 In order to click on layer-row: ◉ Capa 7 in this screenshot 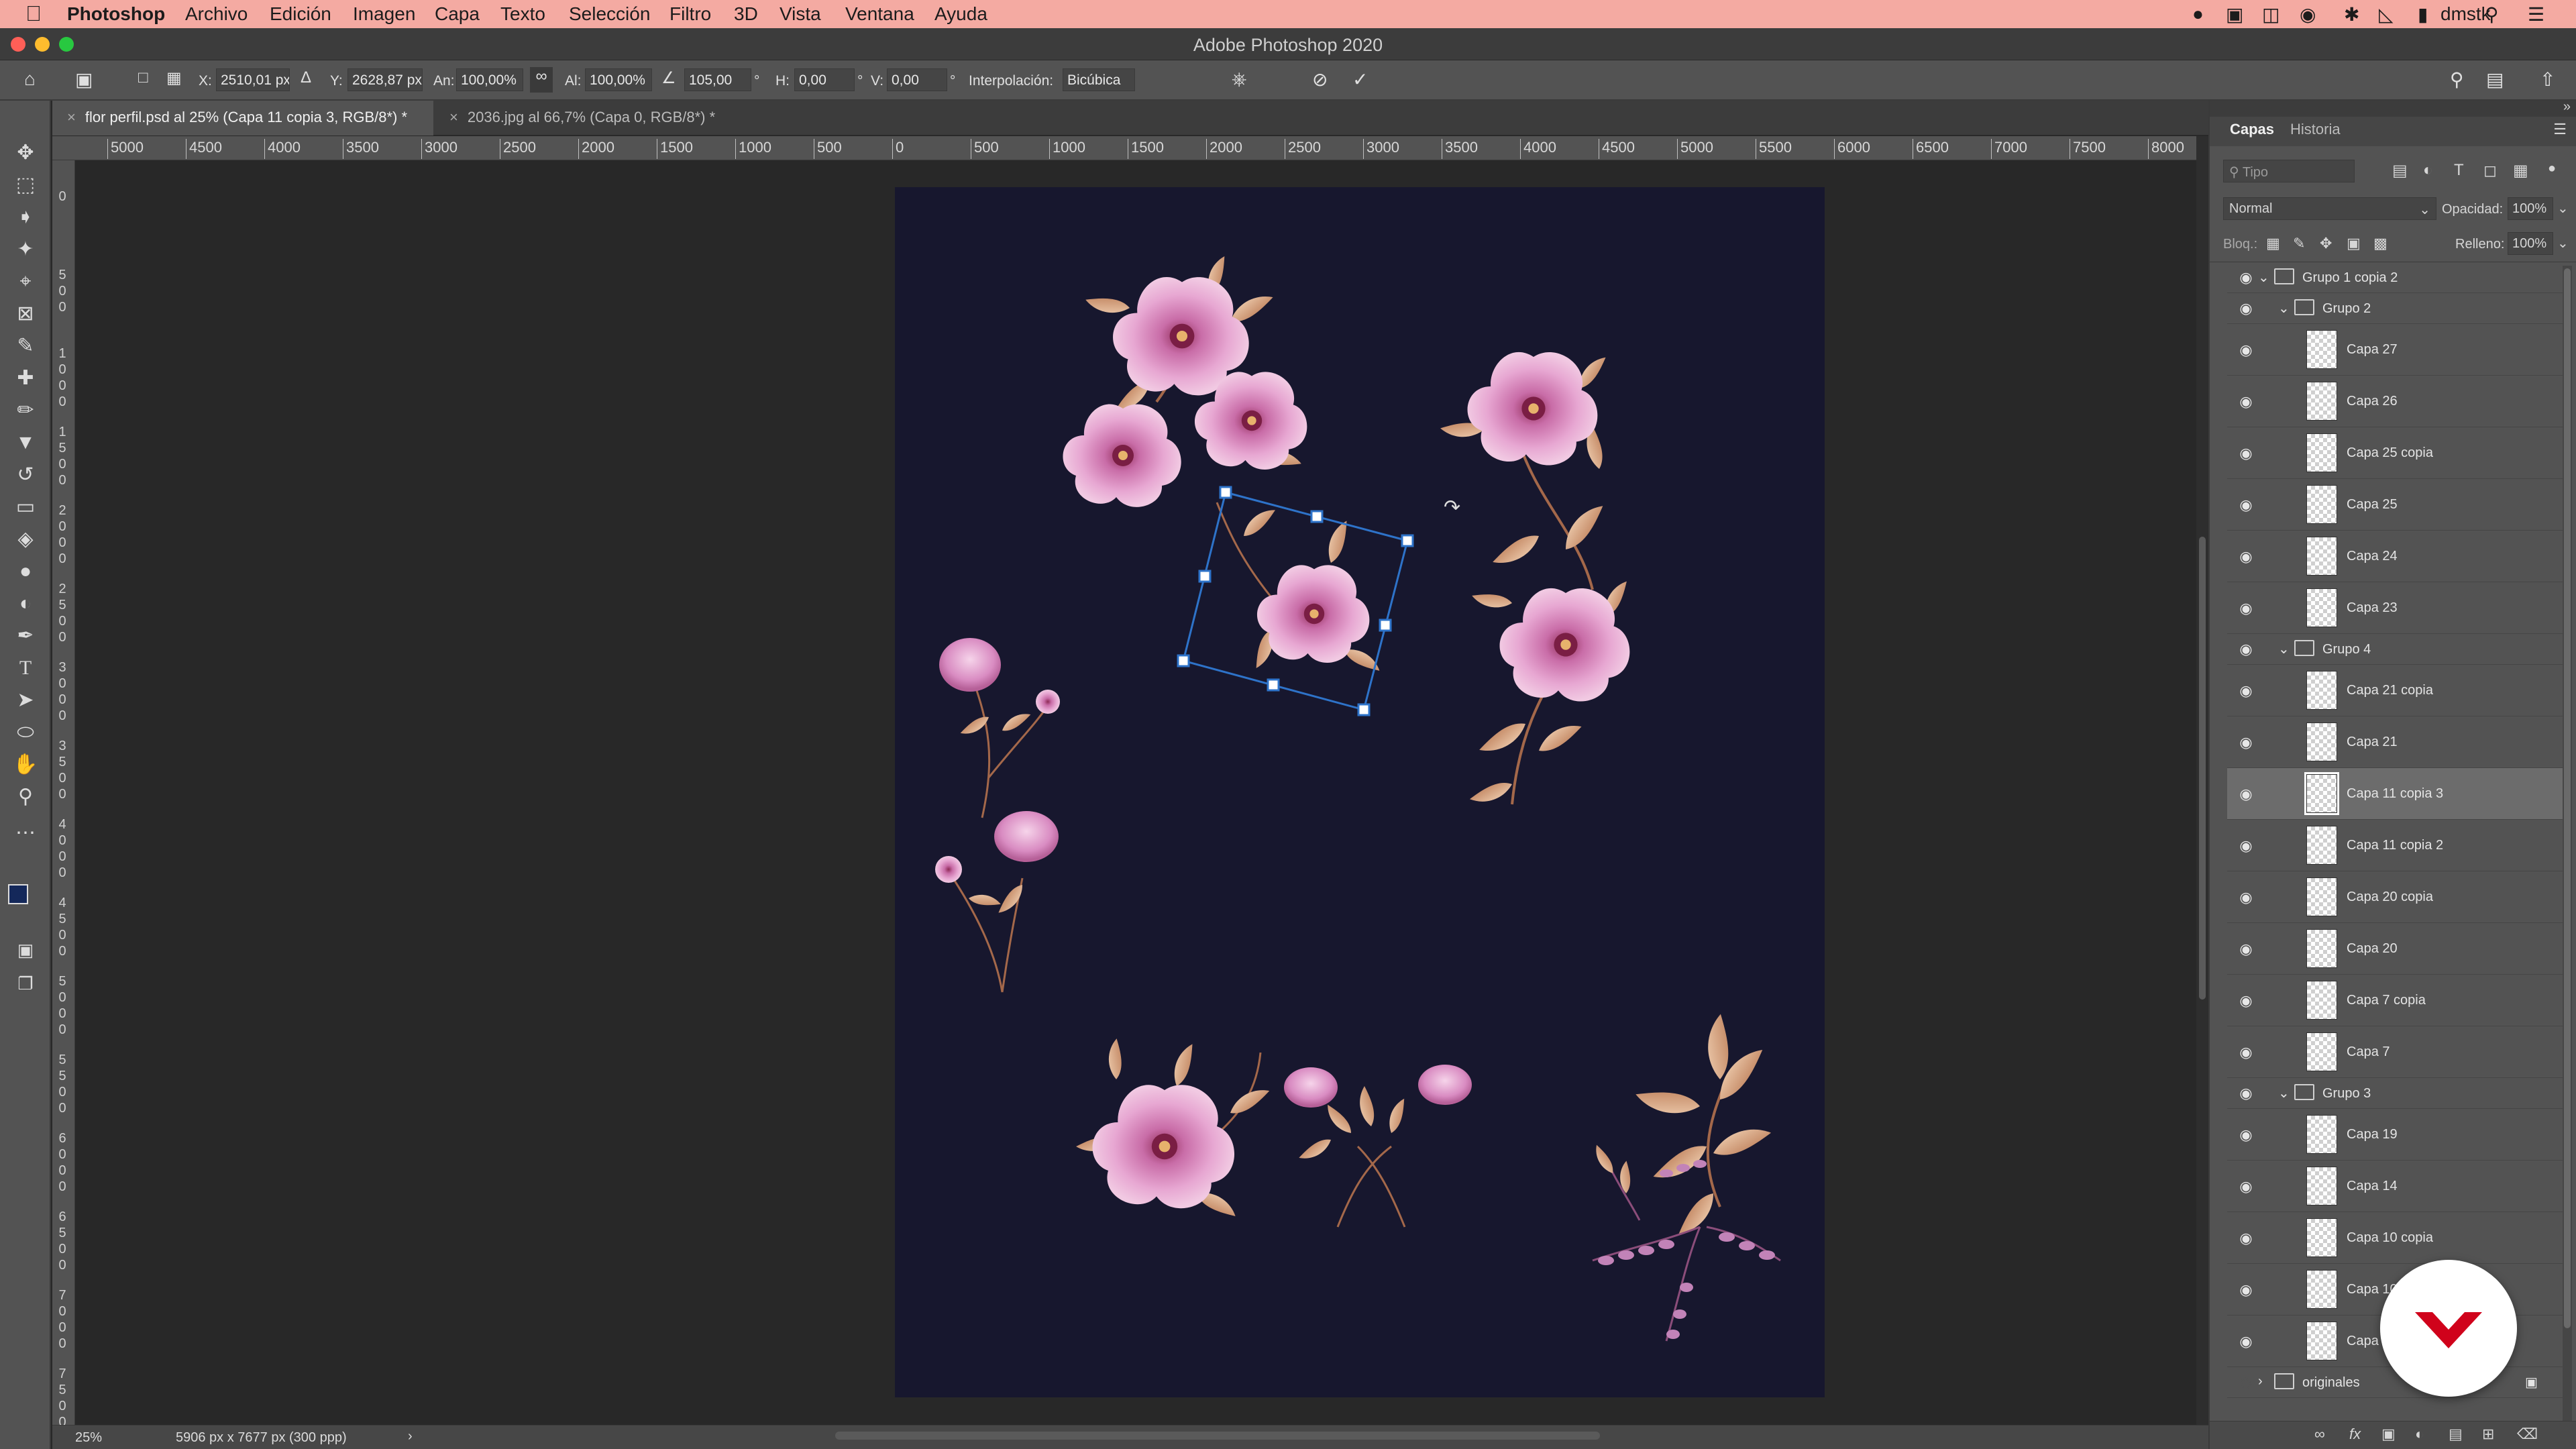, I will do `click(2399, 1052)`.